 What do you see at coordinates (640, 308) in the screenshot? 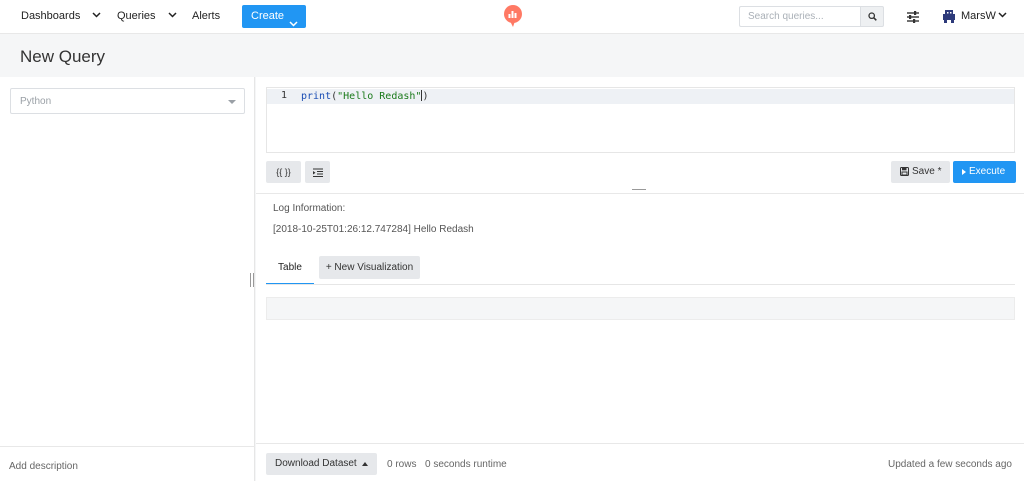
I see `results-table` at bounding box center [640, 308].